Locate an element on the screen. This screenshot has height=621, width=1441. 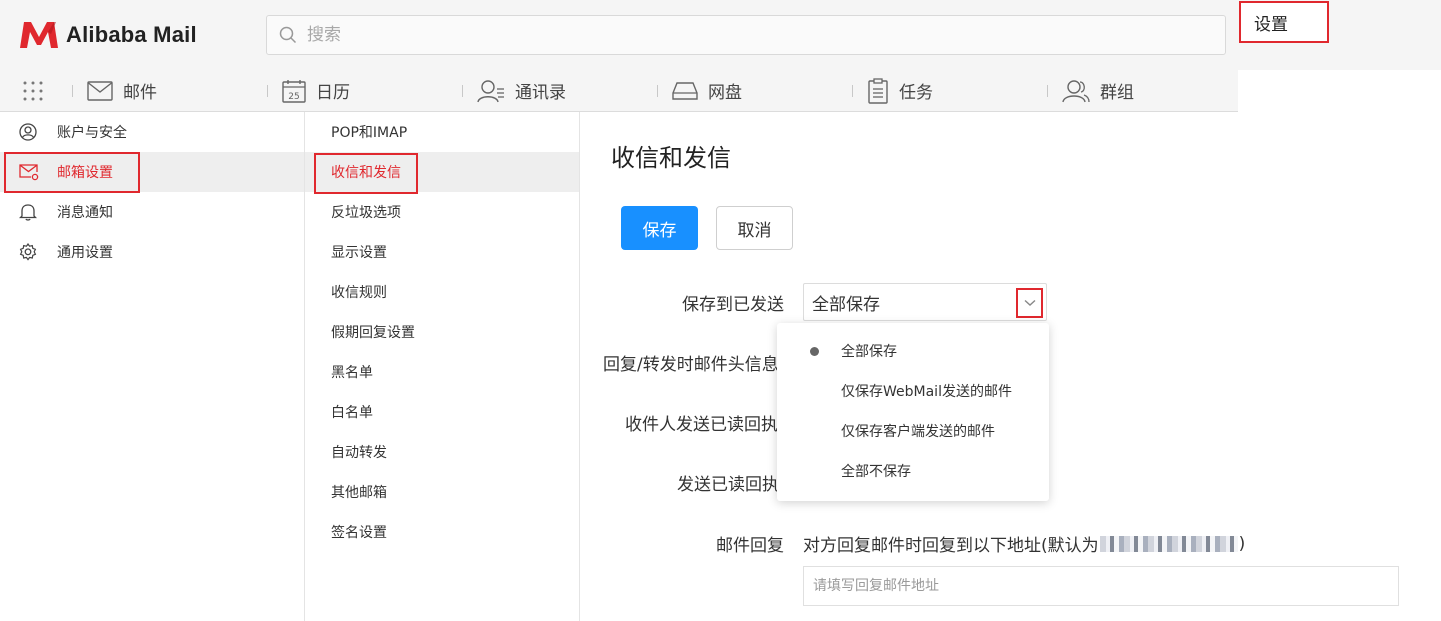
drive-icon is located at coordinates (685, 90).